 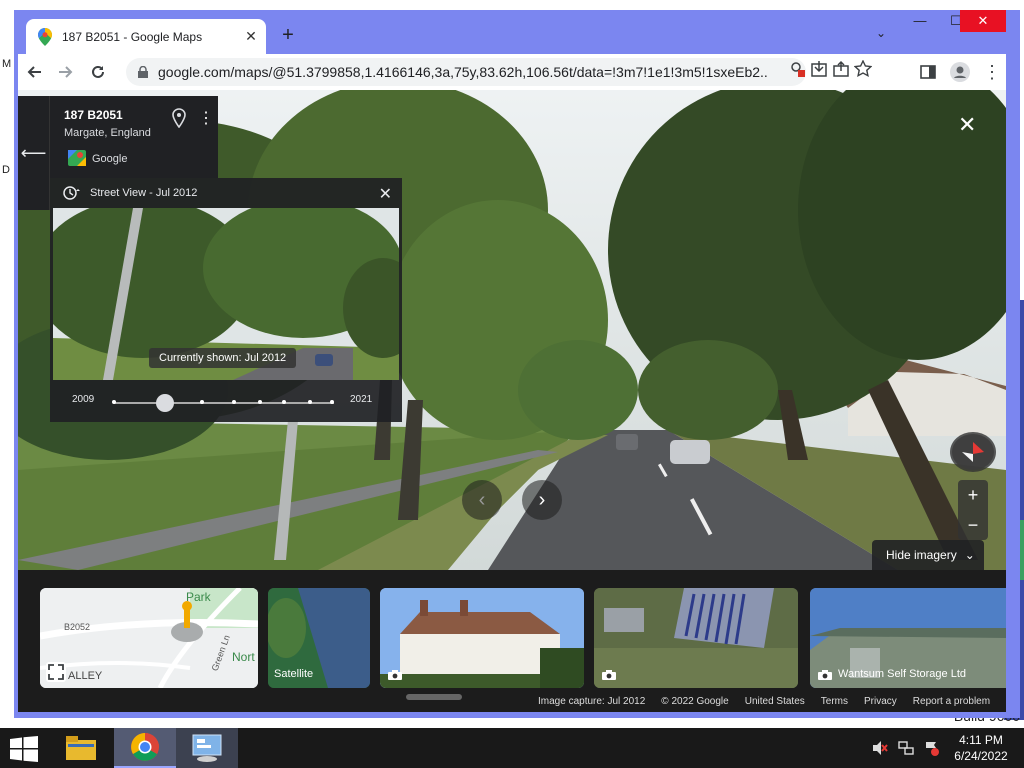 I want to click on street-view-header: Street View - Jul 2012 ✕, so click(x=226, y=193).